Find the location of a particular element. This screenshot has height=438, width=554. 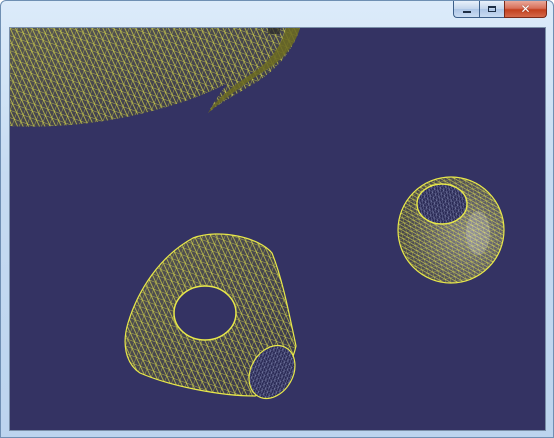

window-controls: ✕ is located at coordinates (500, 10).